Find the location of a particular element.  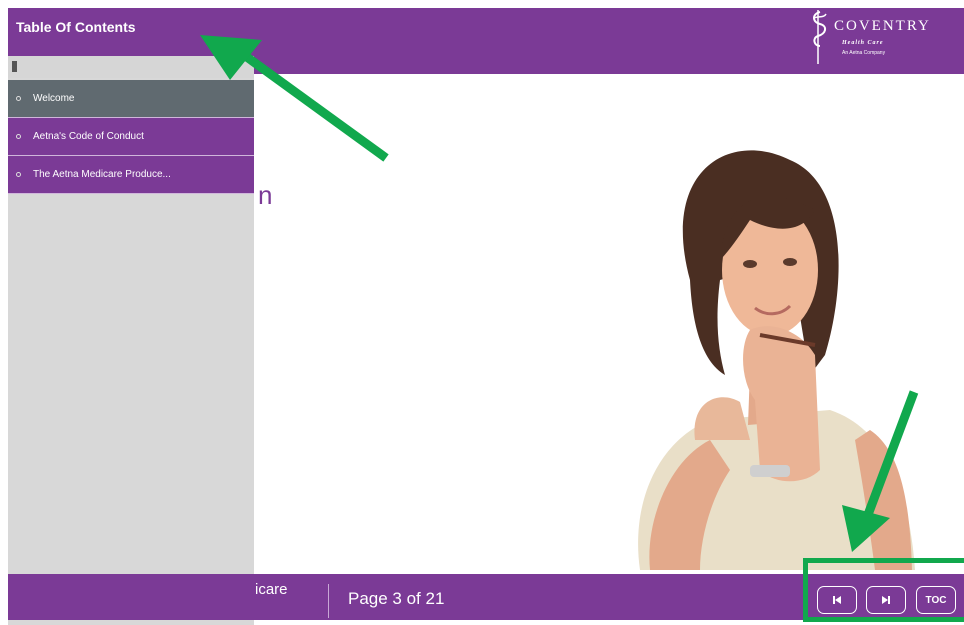

toc-item-welcome: Welcome is located at coordinates (131, 99).